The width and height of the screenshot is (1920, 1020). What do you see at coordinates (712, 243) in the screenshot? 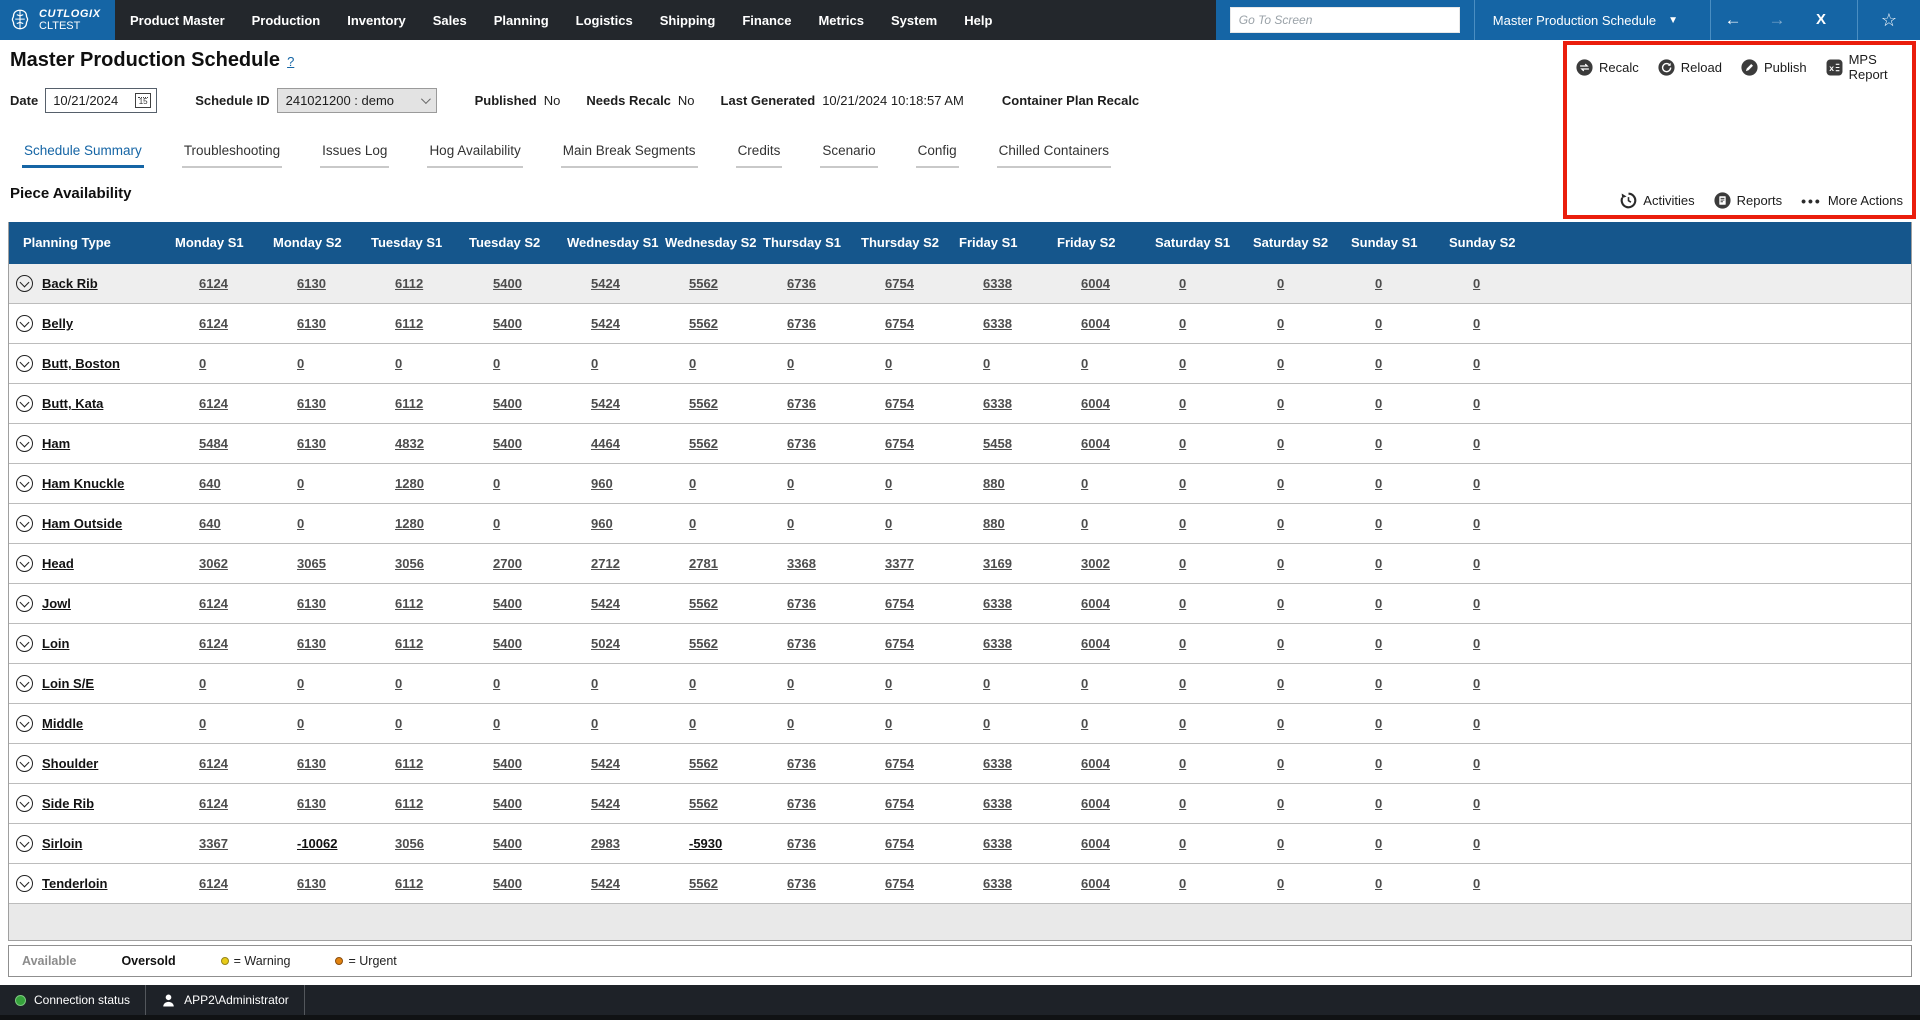
I see `column-header-wednesday-s2: Wednesday S2` at bounding box center [712, 243].